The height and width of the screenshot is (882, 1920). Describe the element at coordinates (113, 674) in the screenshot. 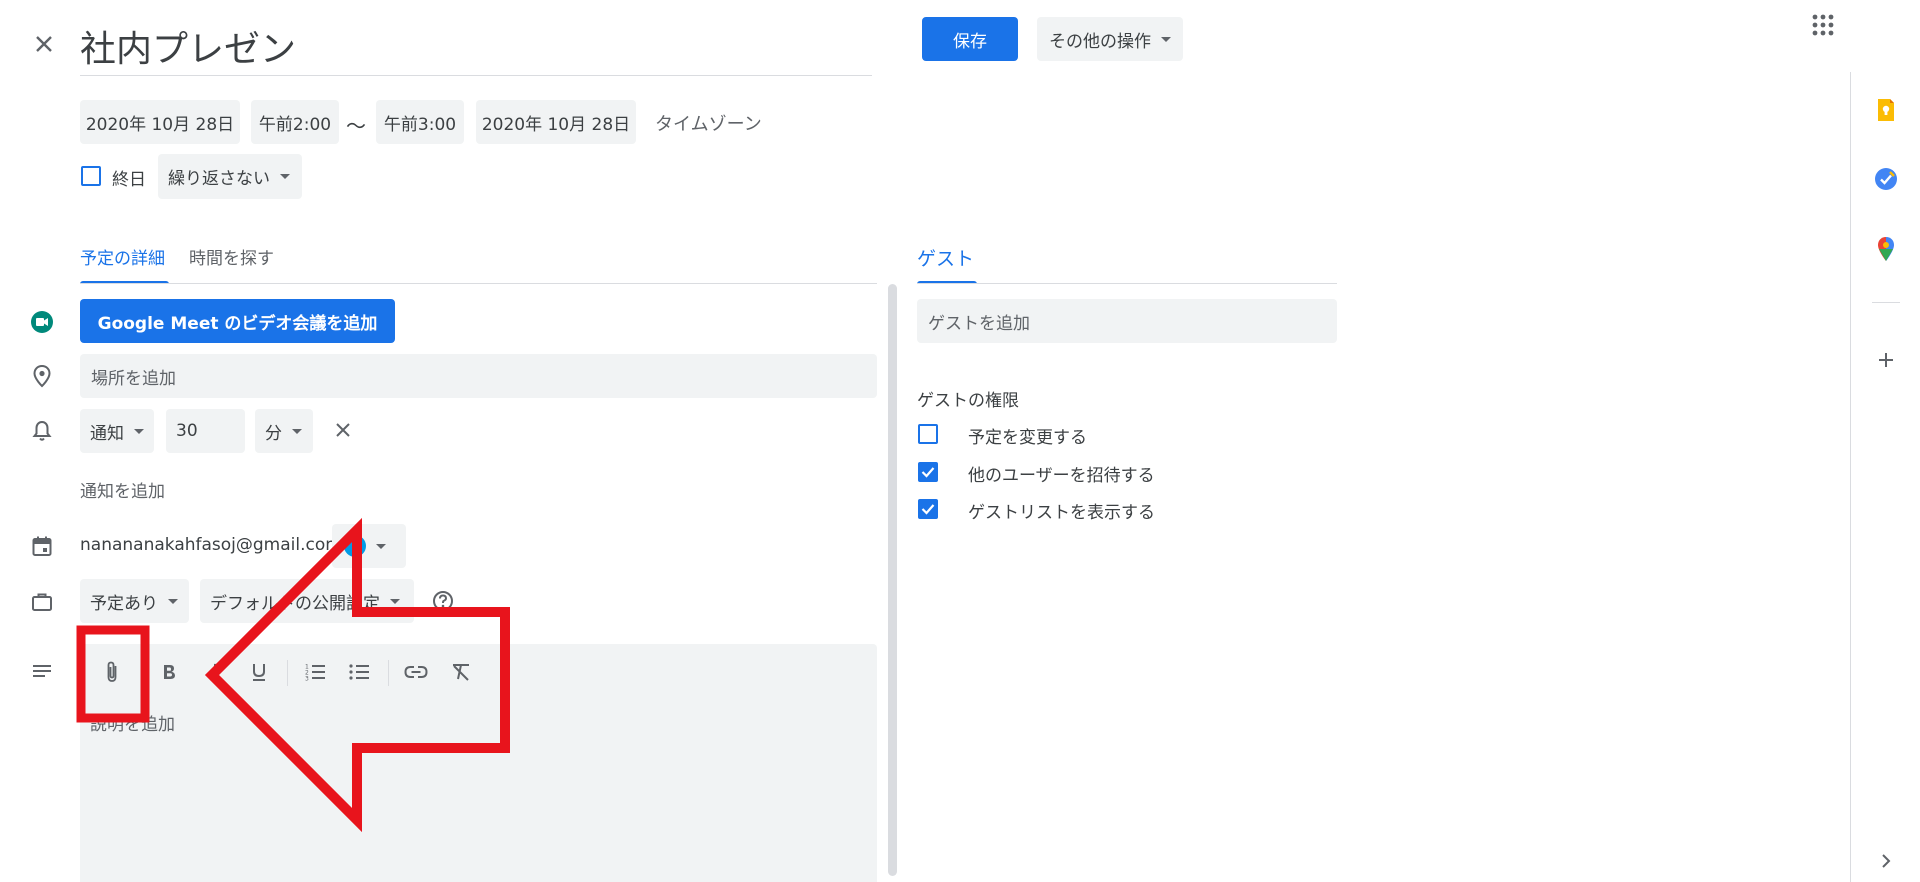

I see `annotation-highlight-box` at that location.